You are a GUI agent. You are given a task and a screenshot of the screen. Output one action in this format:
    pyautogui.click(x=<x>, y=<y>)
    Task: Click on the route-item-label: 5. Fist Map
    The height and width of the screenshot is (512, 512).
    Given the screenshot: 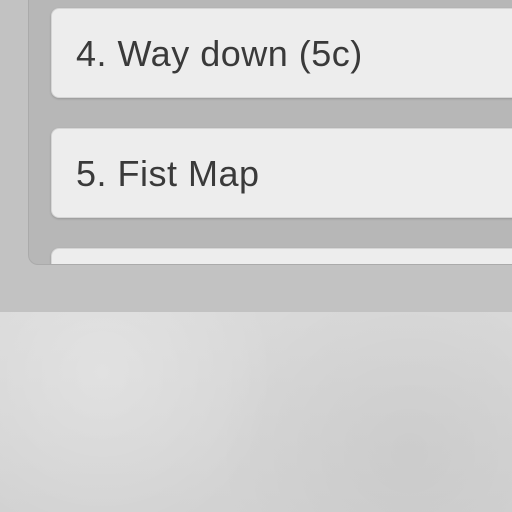 What is the action you would take?
    pyautogui.click(x=168, y=173)
    